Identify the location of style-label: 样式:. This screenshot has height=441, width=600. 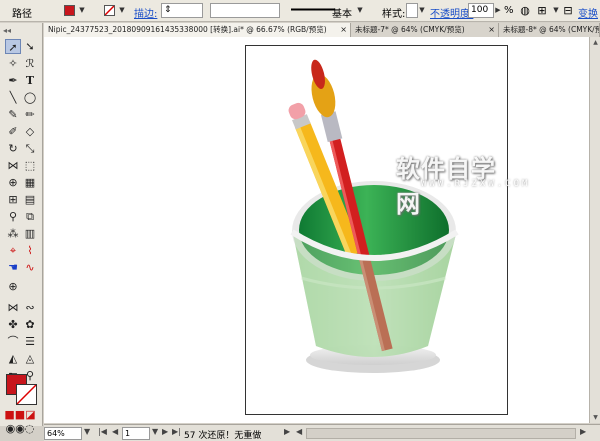
(394, 14).